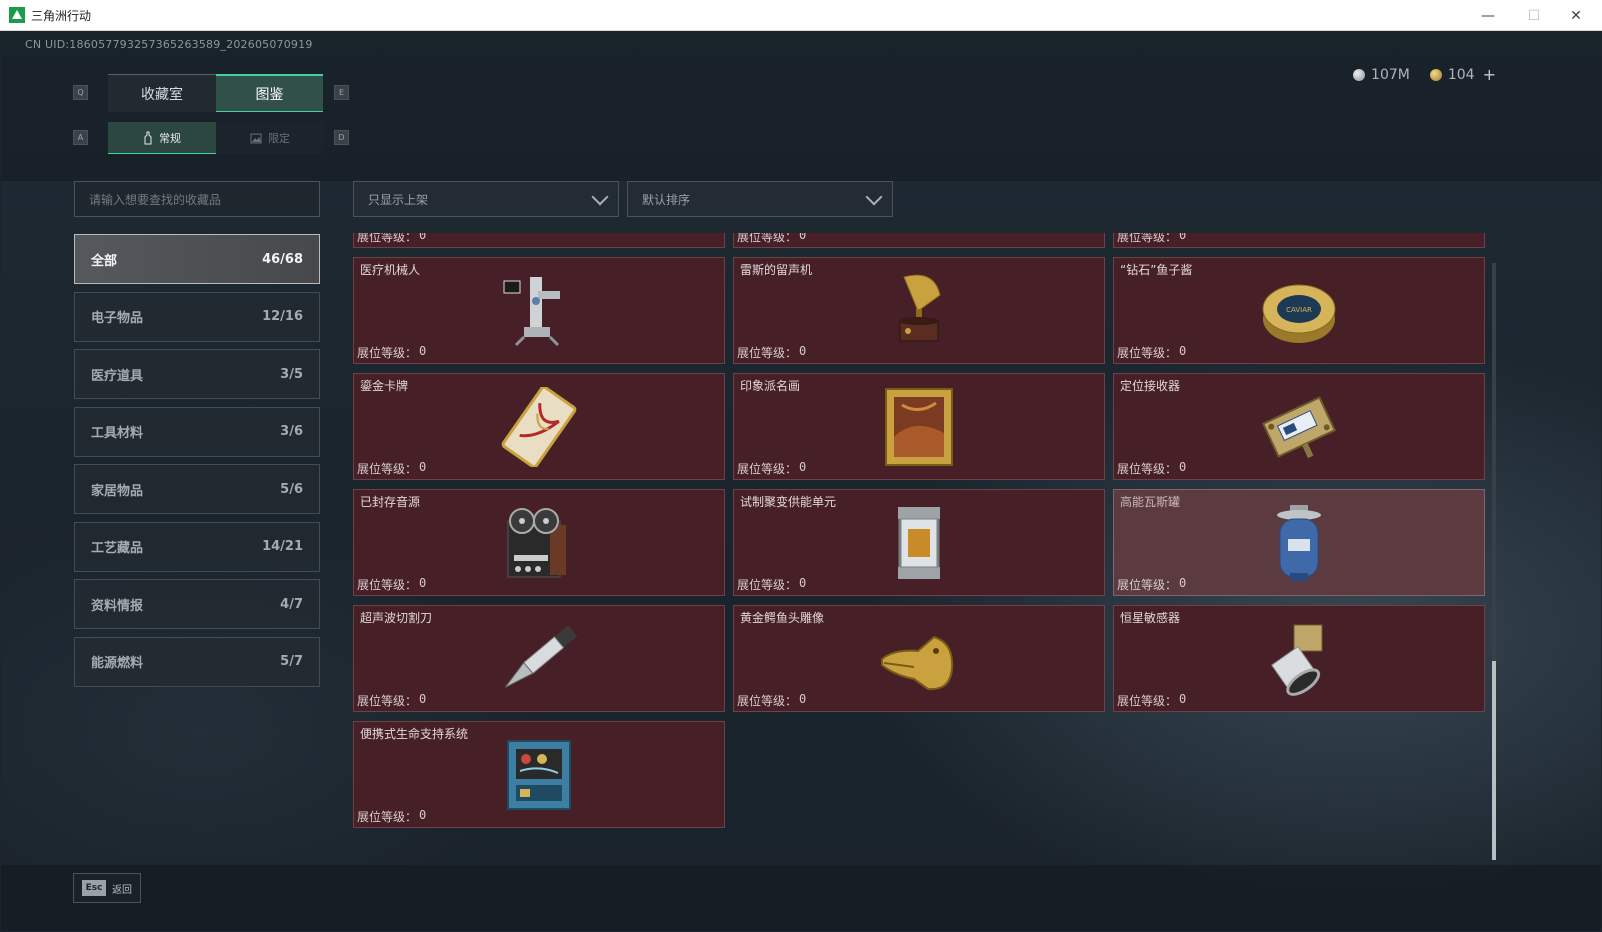 Image resolution: width=1602 pixels, height=932 pixels. I want to click on maximize-button: ☐, so click(1534, 15).